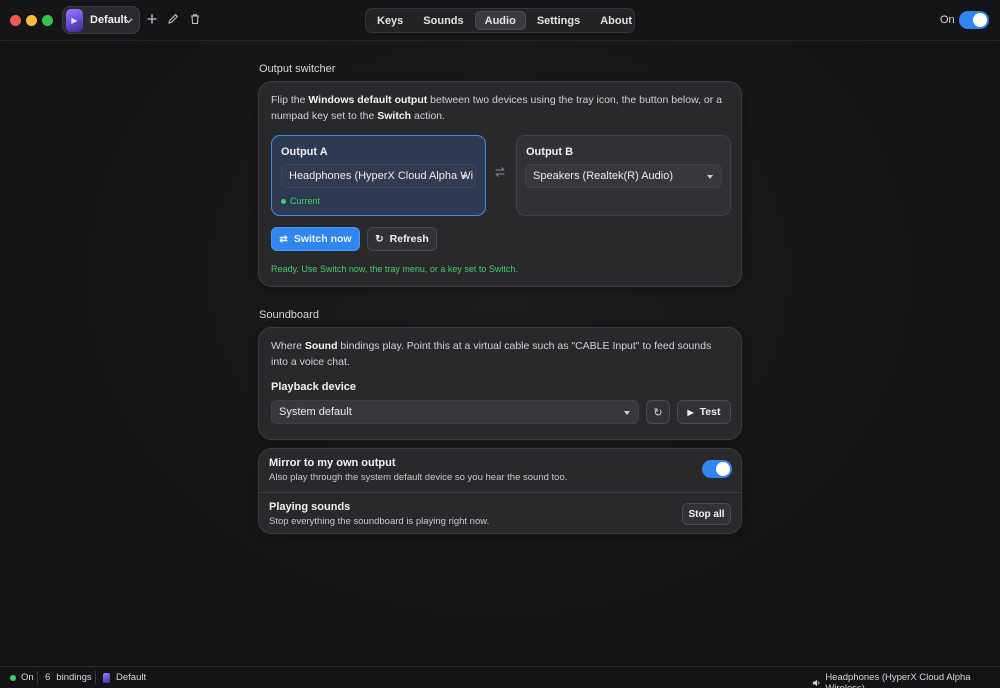 The image size is (1000, 688). I want to click on status-state: On, so click(22, 677).